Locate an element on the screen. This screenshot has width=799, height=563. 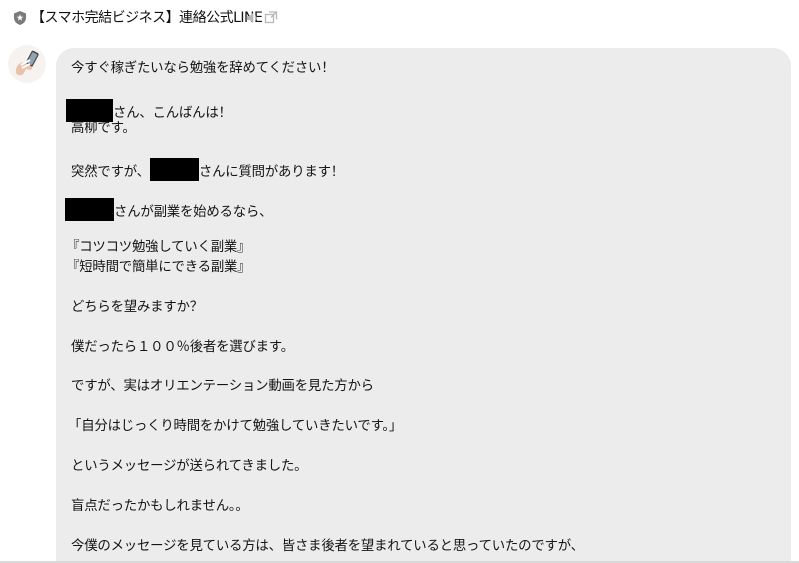
sender-avatar is located at coordinates (27, 64).